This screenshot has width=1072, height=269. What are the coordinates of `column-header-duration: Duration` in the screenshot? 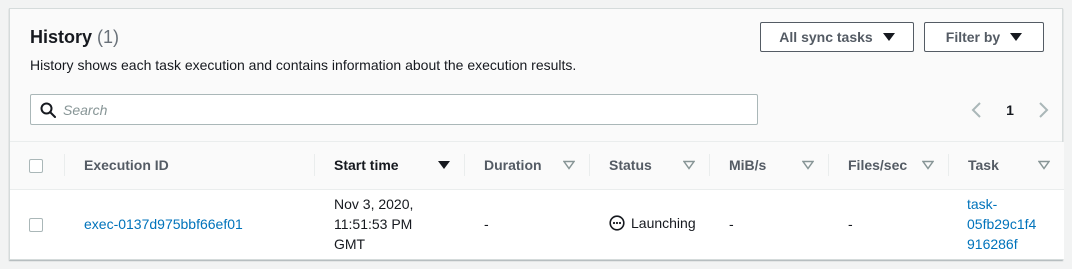 It's located at (526, 166).